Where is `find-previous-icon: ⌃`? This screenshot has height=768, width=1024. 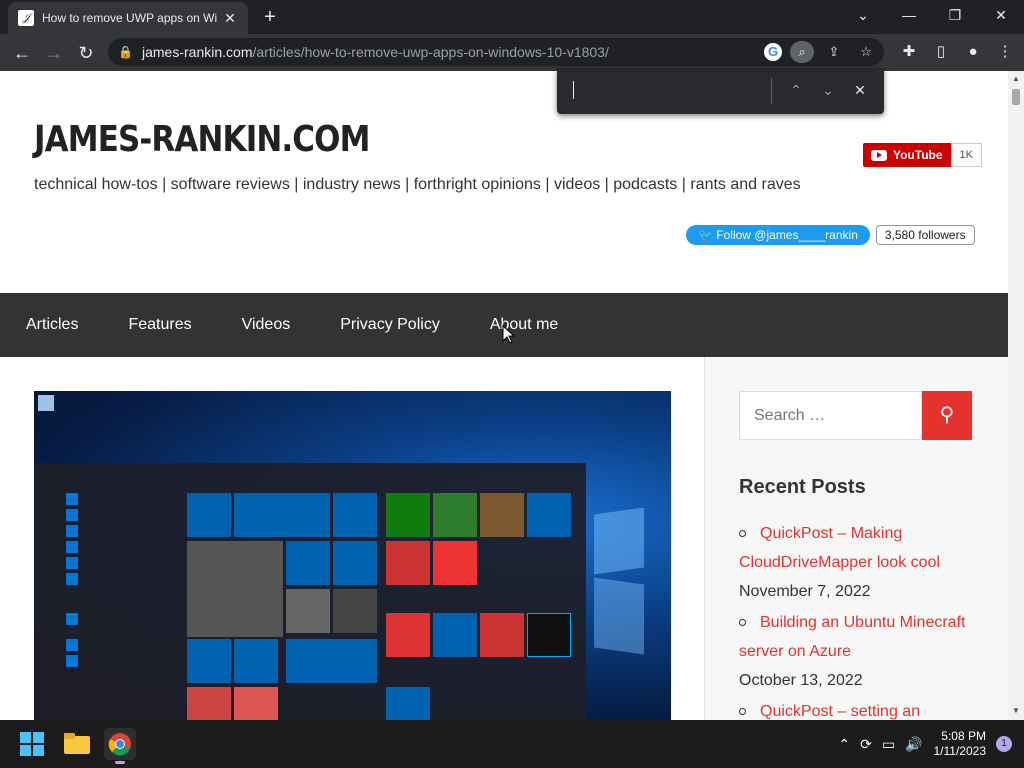 find-previous-icon: ⌃ is located at coordinates (796, 90).